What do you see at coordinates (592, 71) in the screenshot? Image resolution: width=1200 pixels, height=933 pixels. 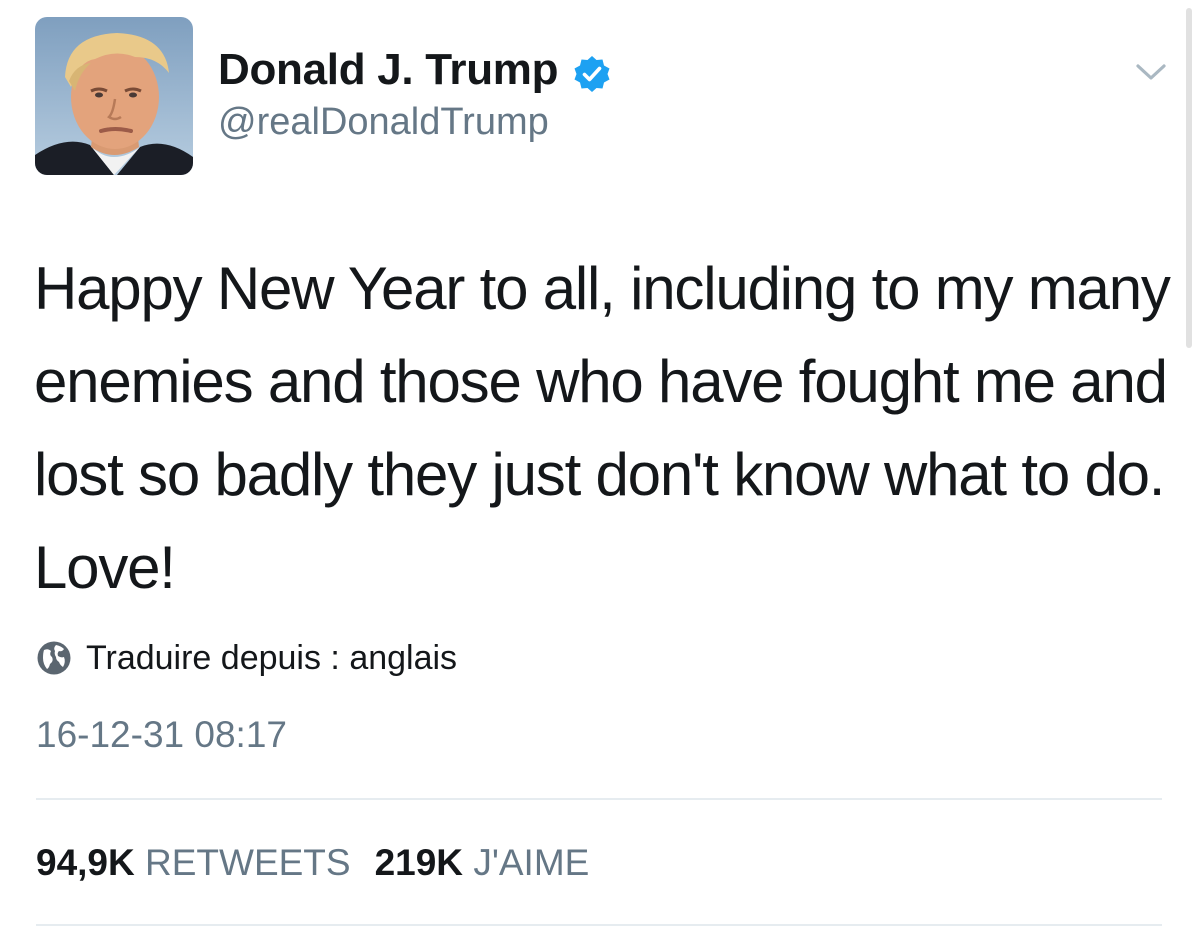 I see `verified-badge-icon` at bounding box center [592, 71].